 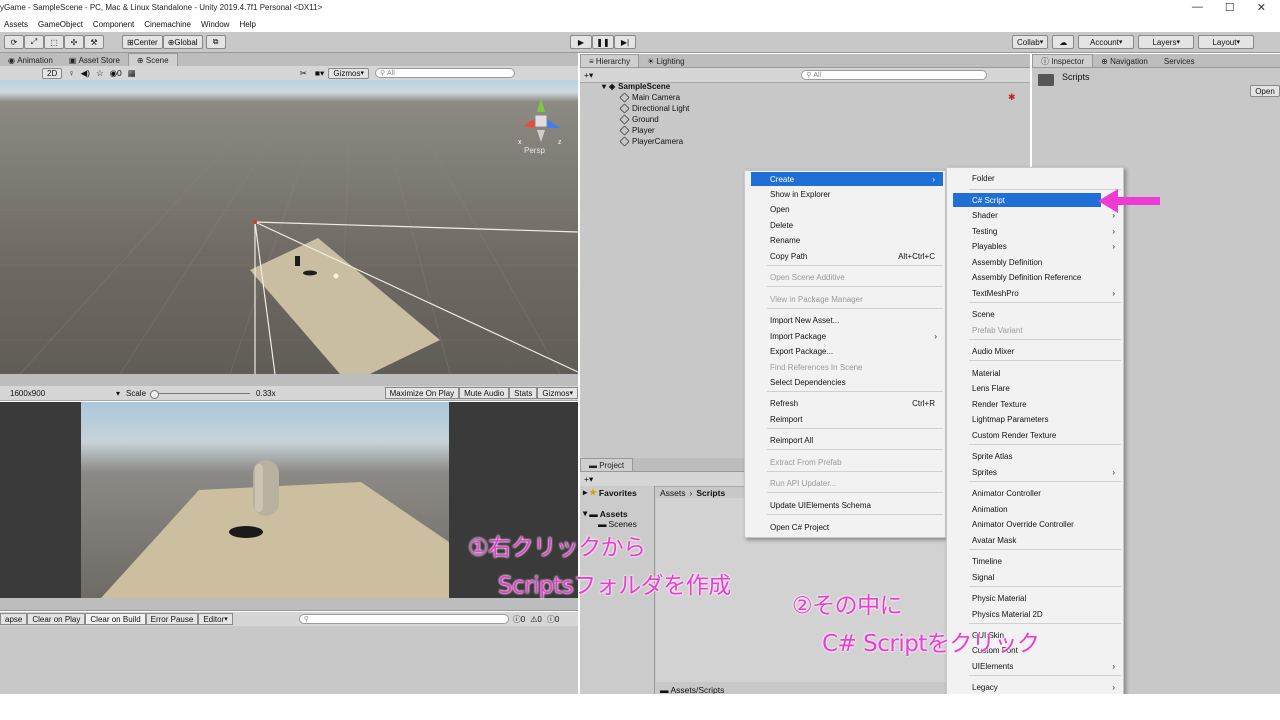 What do you see at coordinates (1035, 178) in the screenshot?
I see `submenu-item-folder: Folder` at bounding box center [1035, 178].